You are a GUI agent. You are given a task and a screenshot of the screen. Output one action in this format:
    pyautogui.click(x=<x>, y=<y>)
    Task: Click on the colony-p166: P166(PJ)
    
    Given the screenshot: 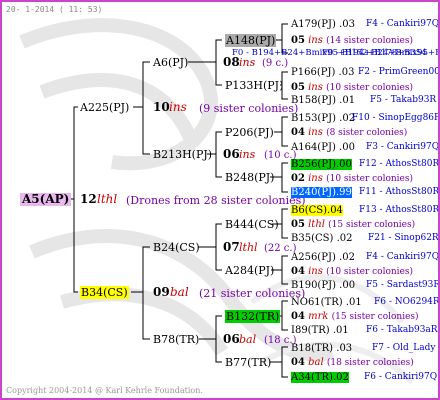 What is the action you would take?
    pyautogui.click(x=313, y=72)
    